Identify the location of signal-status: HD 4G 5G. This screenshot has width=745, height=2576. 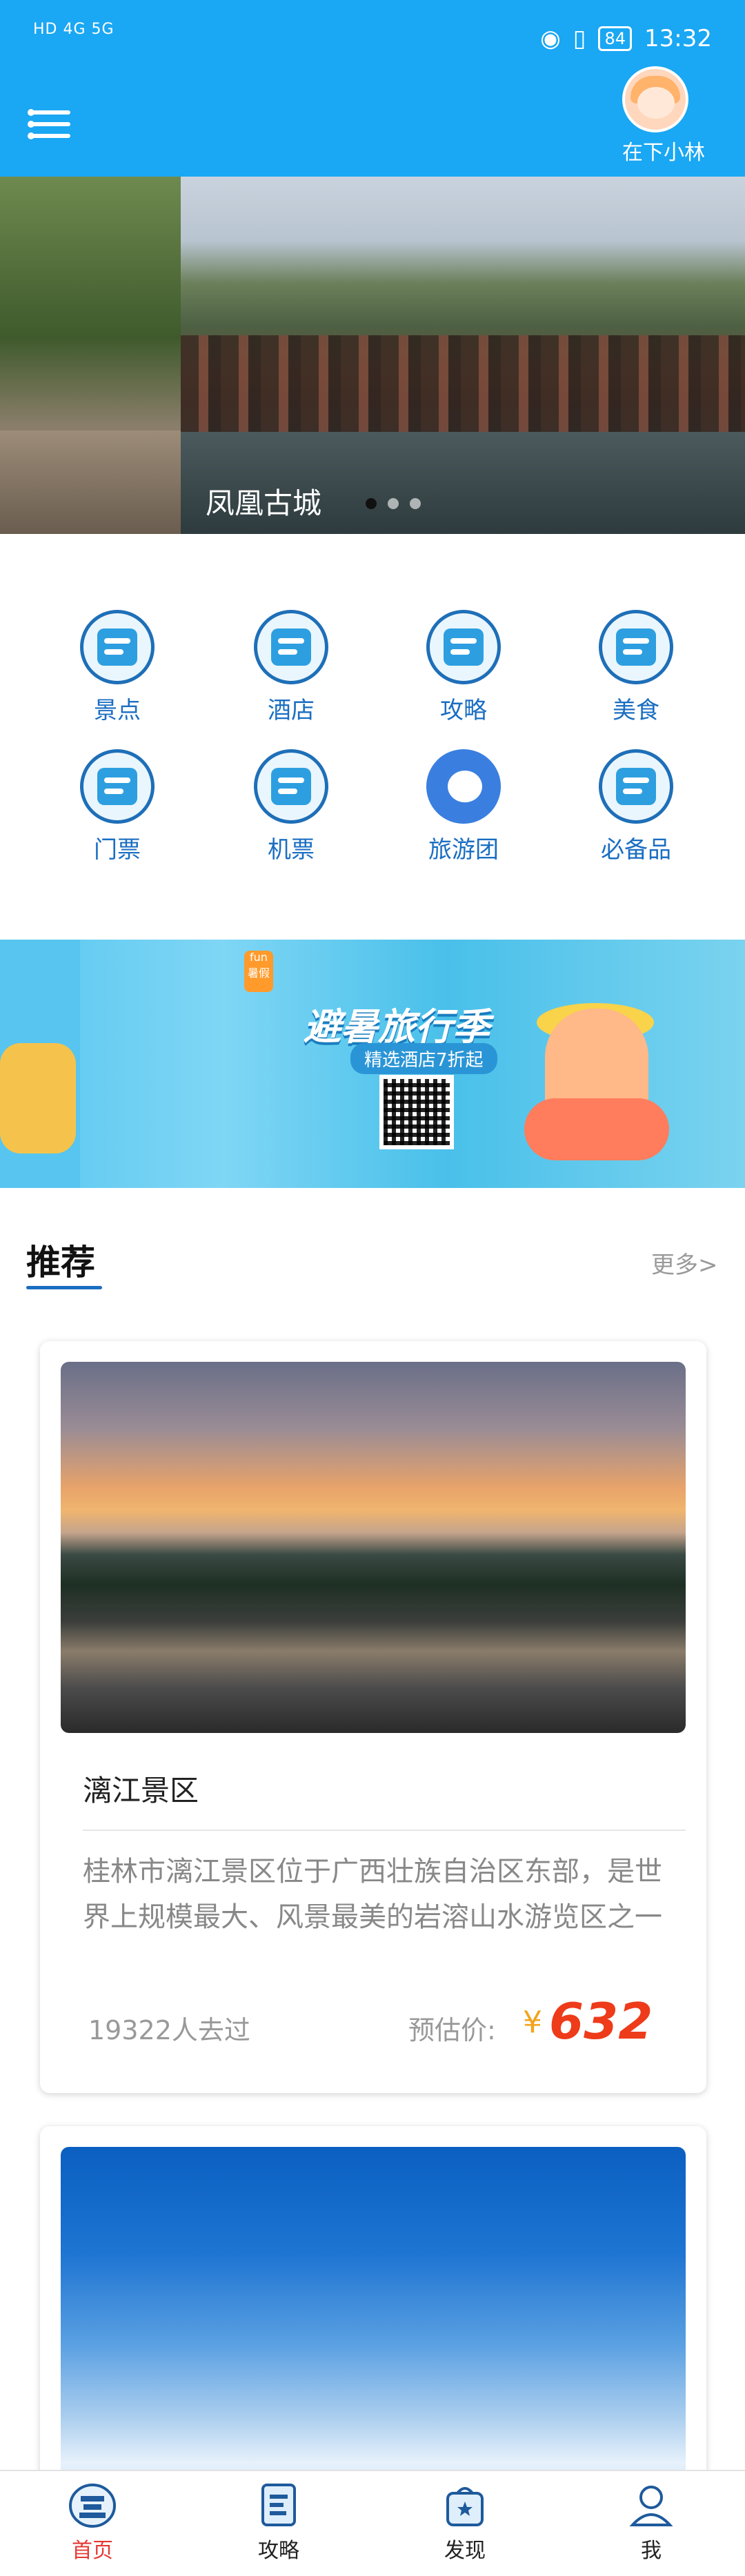
(74, 29).